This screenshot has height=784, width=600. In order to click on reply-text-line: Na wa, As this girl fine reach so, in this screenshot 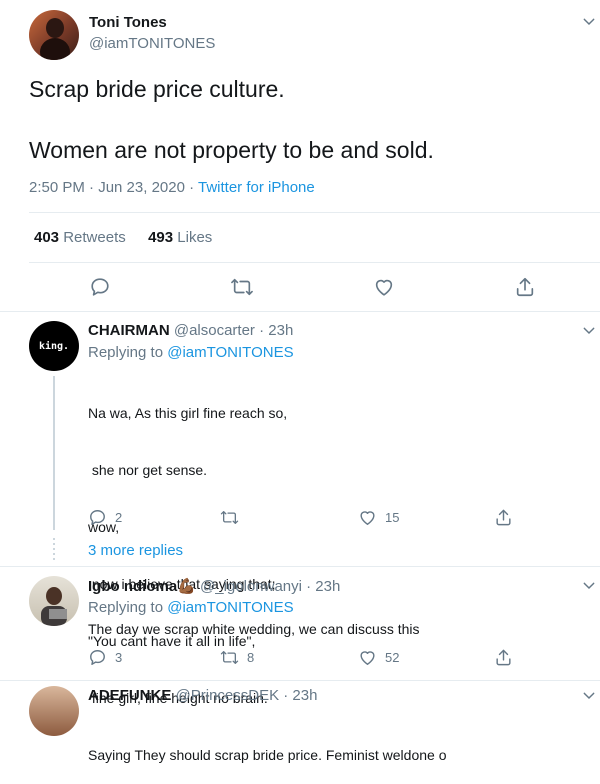, I will do `click(188, 413)`.